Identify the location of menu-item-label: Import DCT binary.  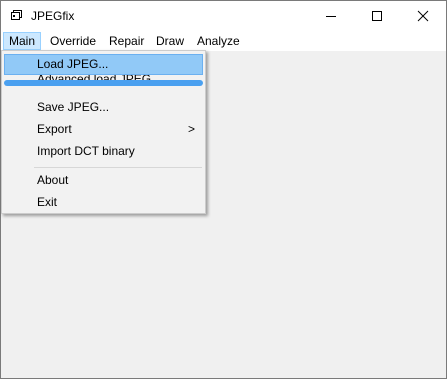
(86, 151).